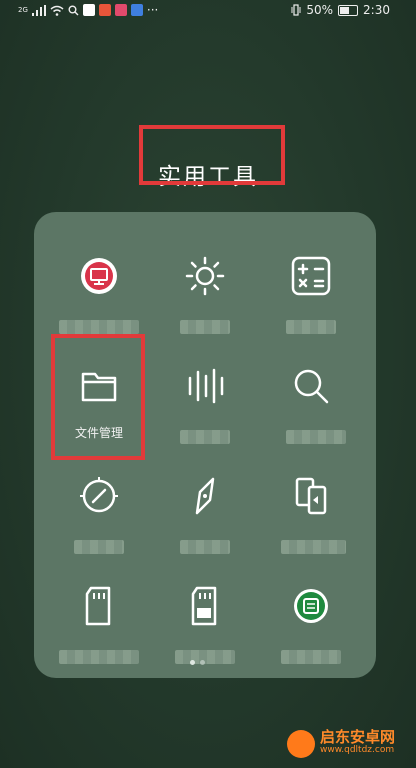 The width and height of the screenshot is (416, 768). I want to click on battery-percent: 50%, so click(320, 10).